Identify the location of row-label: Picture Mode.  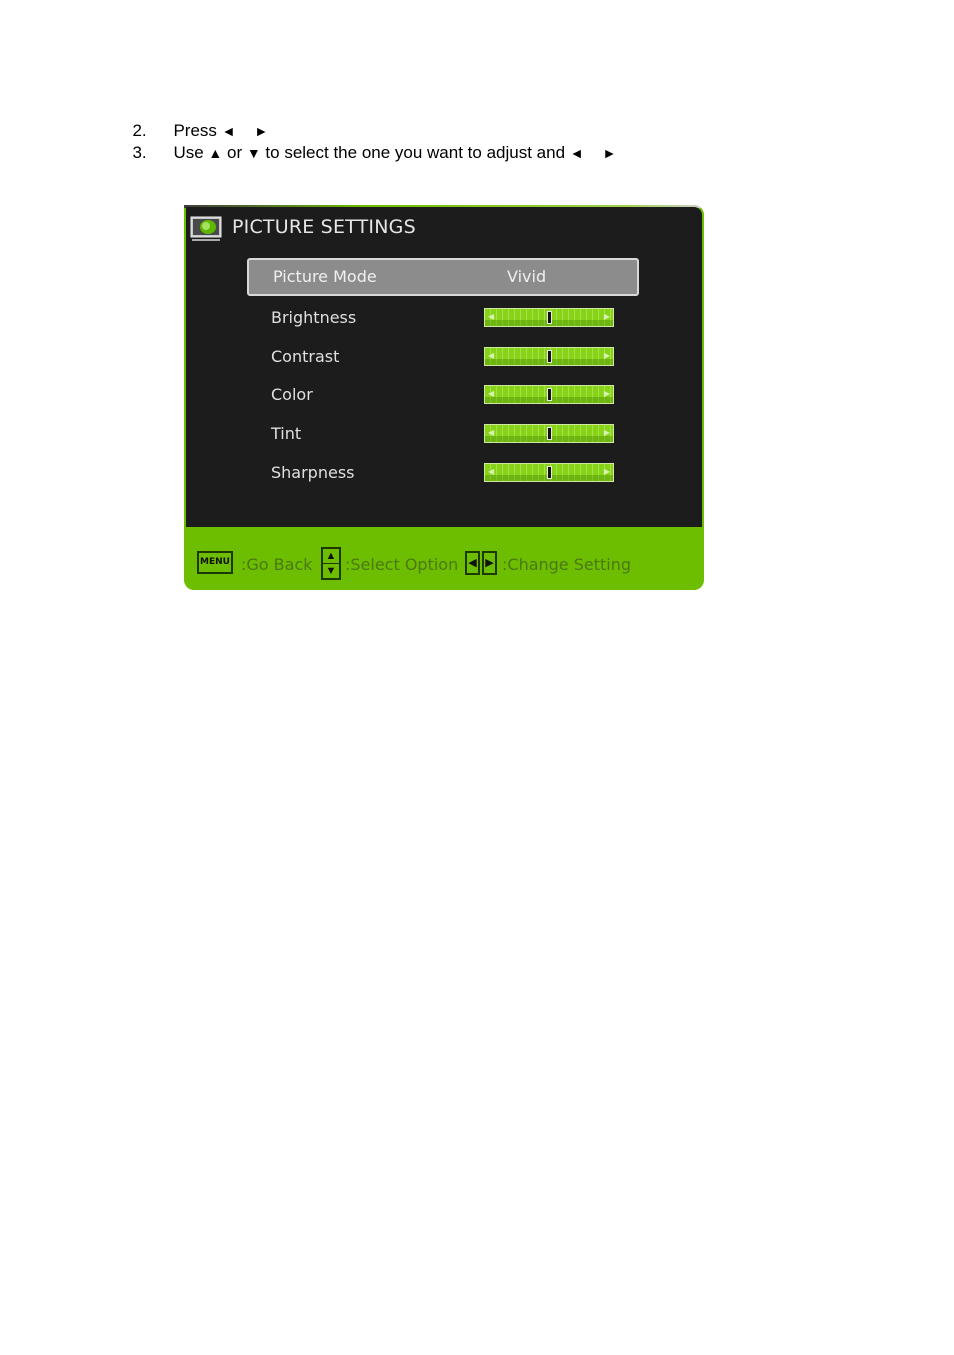
(325, 276).